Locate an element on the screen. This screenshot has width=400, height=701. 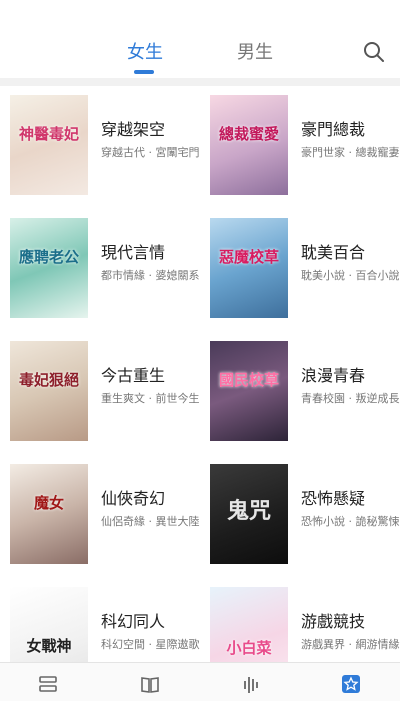
category-subtitle: 仙侶奇緣 · 異世大陸 is located at coordinates (150, 521).